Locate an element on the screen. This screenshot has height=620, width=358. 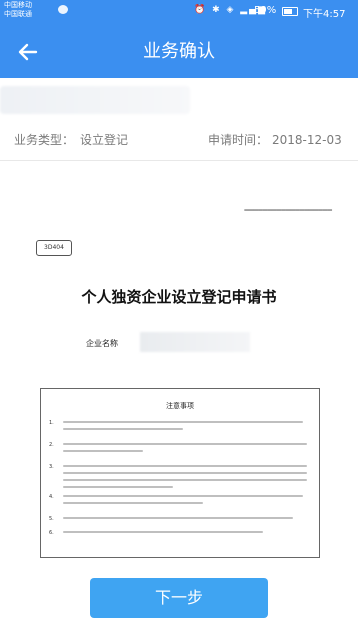
notice-list: 1. 2. 3. 4. 5. 6. is located at coordinates (180, 481).